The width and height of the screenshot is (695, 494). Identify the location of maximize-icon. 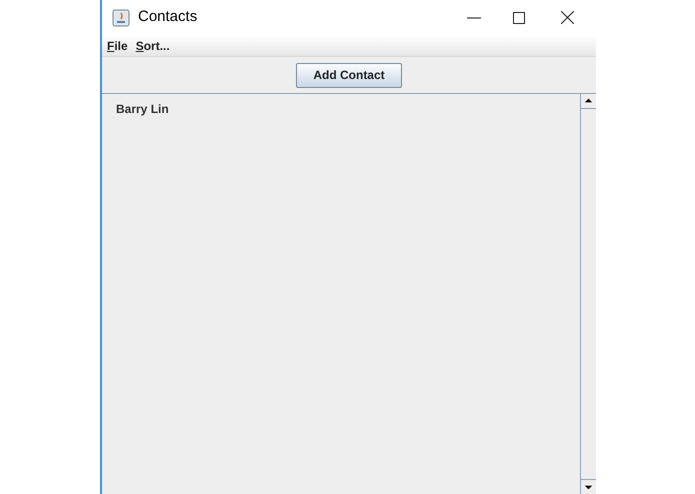
(519, 18).